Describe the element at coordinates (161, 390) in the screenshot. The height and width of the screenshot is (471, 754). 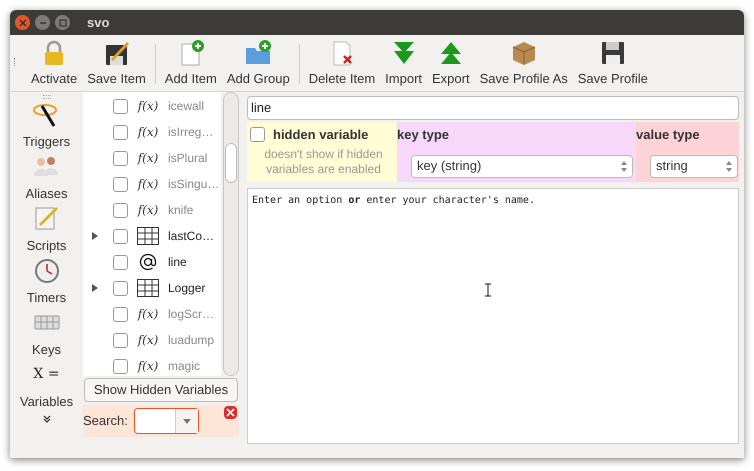
I see `show-hidden-variables-button: Show Hidden Variables` at that location.